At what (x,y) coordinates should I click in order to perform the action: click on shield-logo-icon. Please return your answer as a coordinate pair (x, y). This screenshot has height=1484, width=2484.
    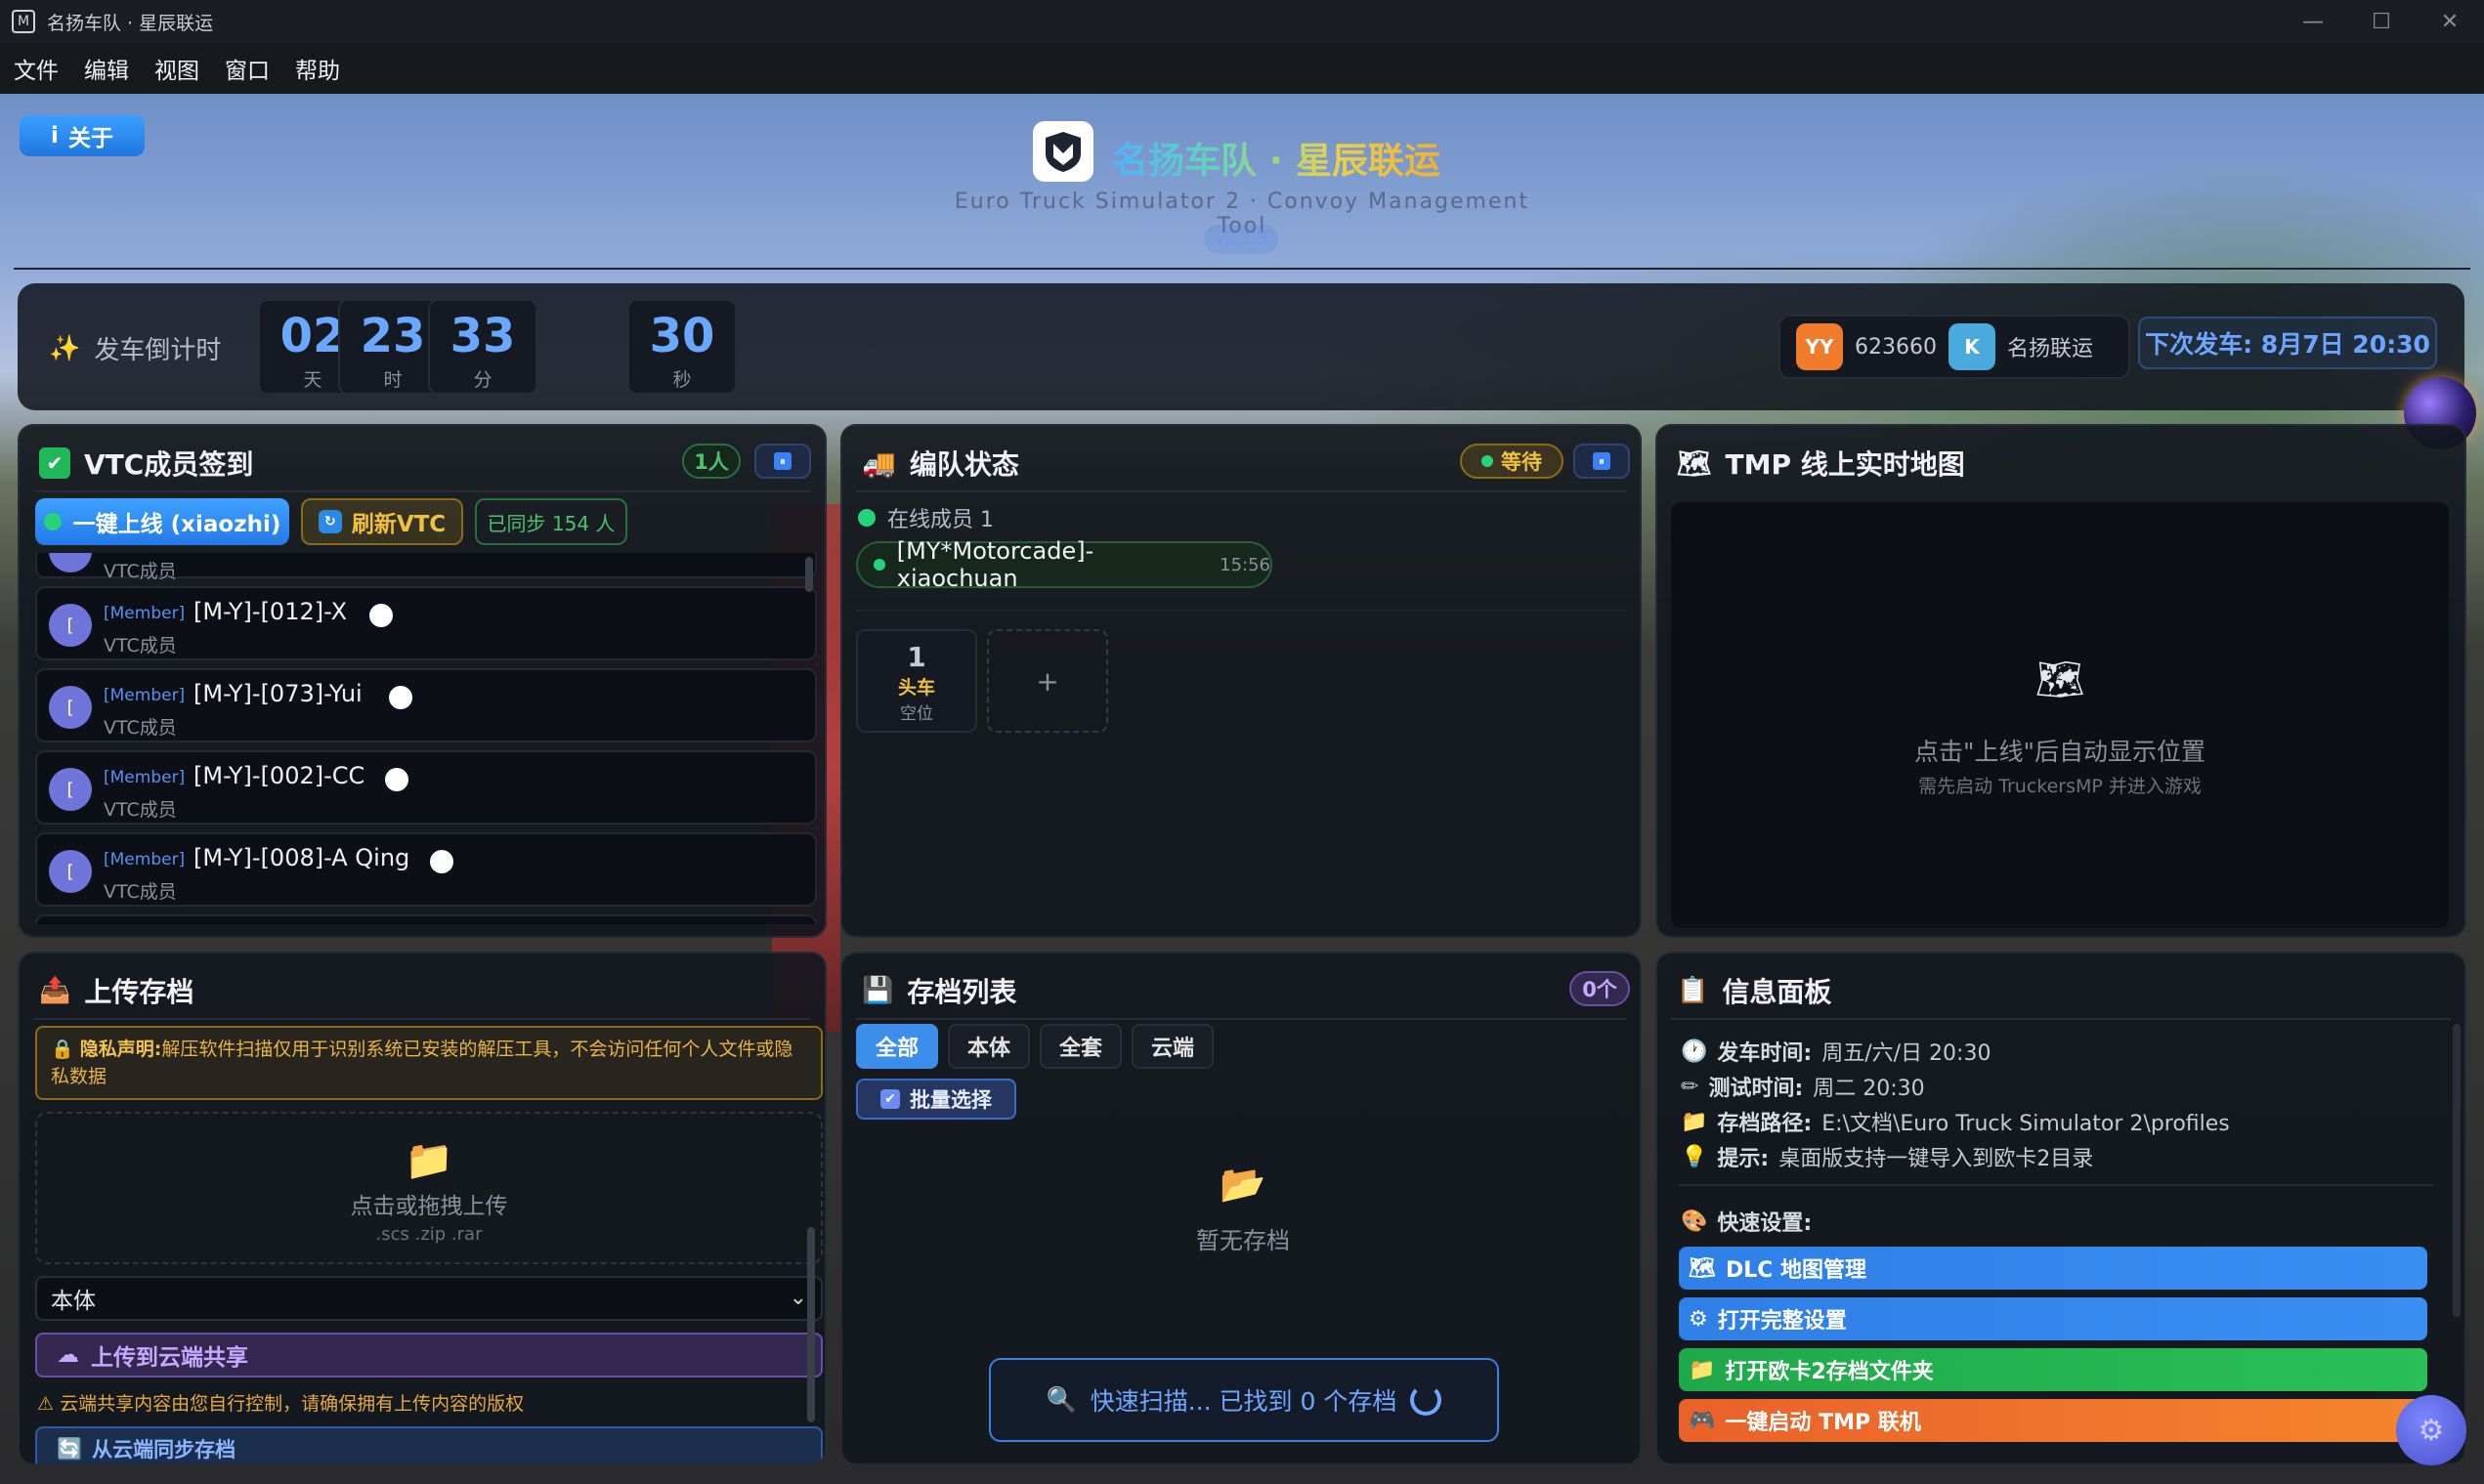
    Looking at the image, I should click on (1063, 152).